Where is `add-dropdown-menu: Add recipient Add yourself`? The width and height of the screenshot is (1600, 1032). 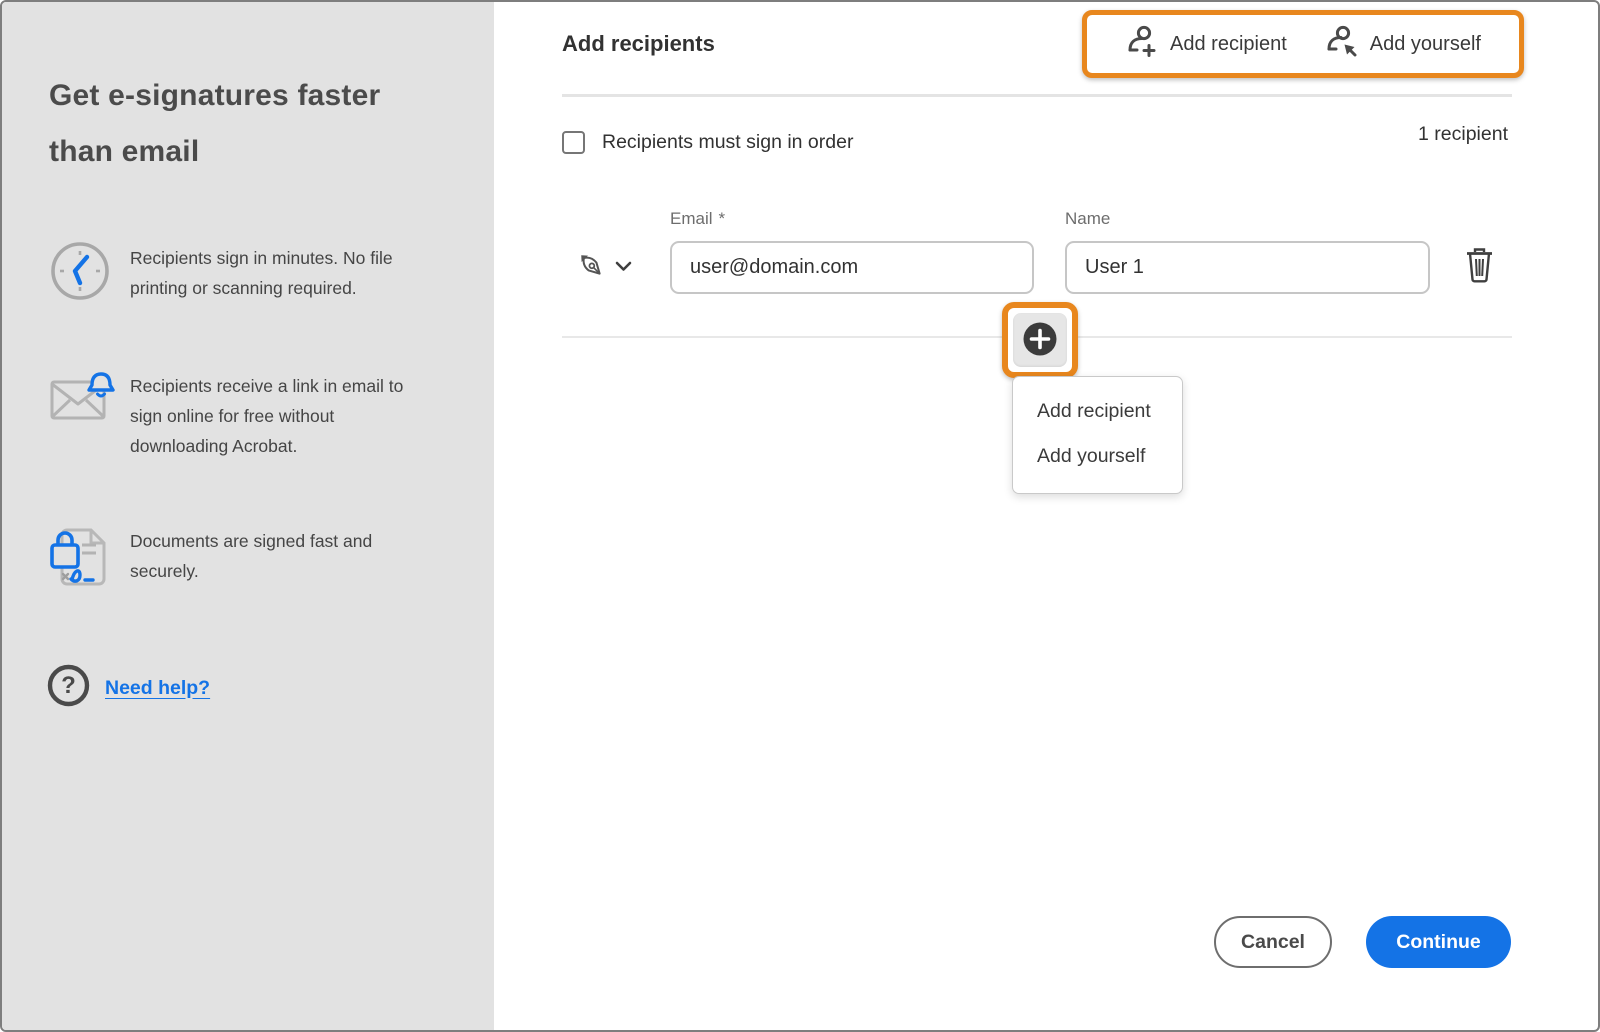
add-dropdown-menu: Add recipient Add yourself is located at coordinates (1097, 435).